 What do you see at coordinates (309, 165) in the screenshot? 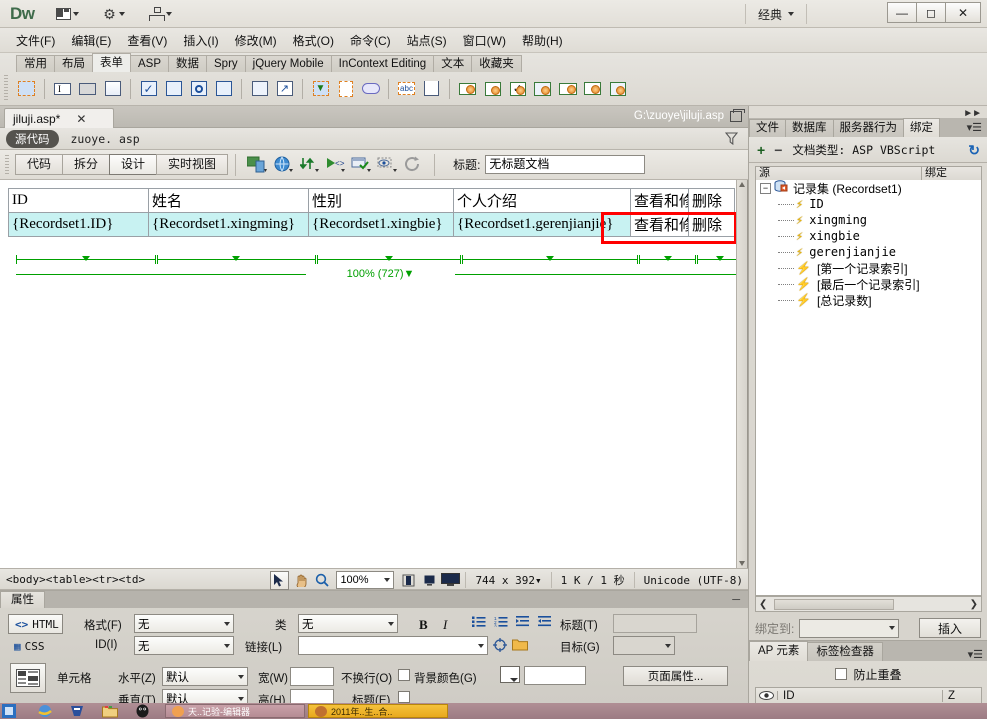
I see `file-management-icon` at bounding box center [309, 165].